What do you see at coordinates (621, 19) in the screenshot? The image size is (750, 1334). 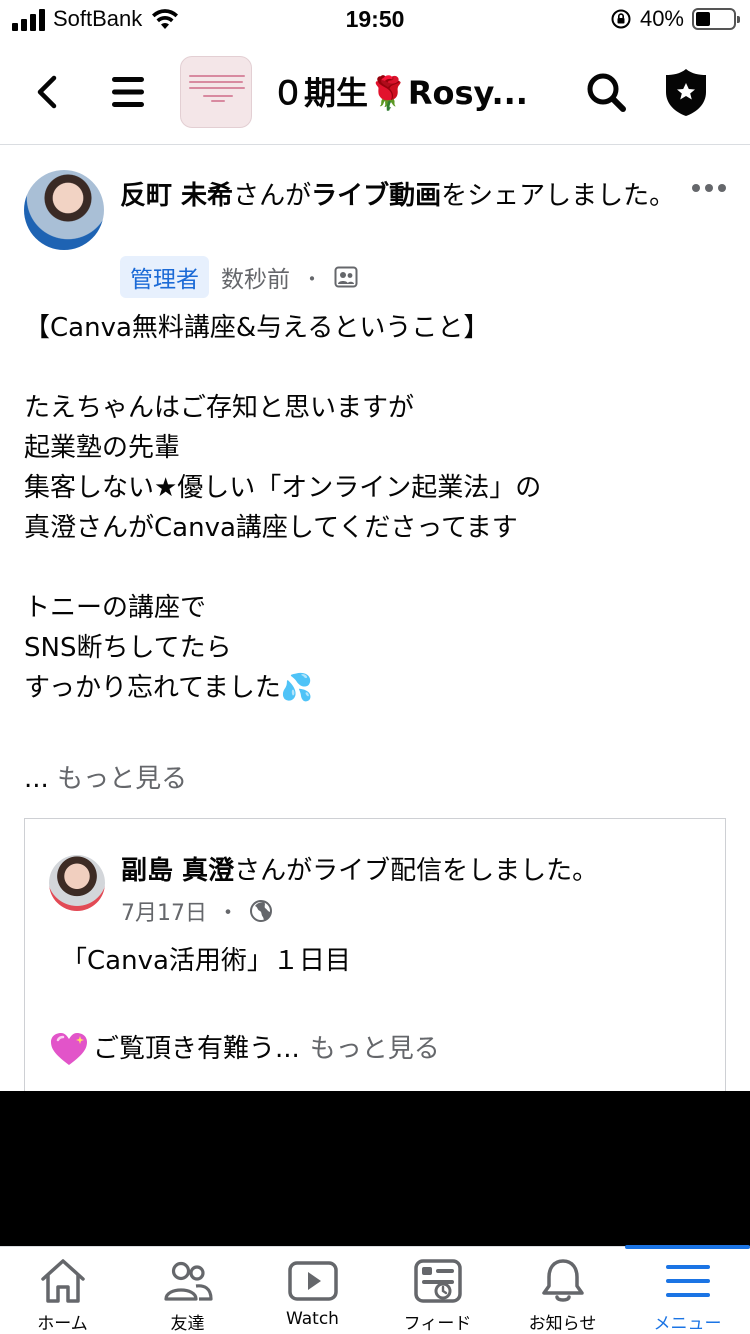 I see `rotation-lock-icon` at bounding box center [621, 19].